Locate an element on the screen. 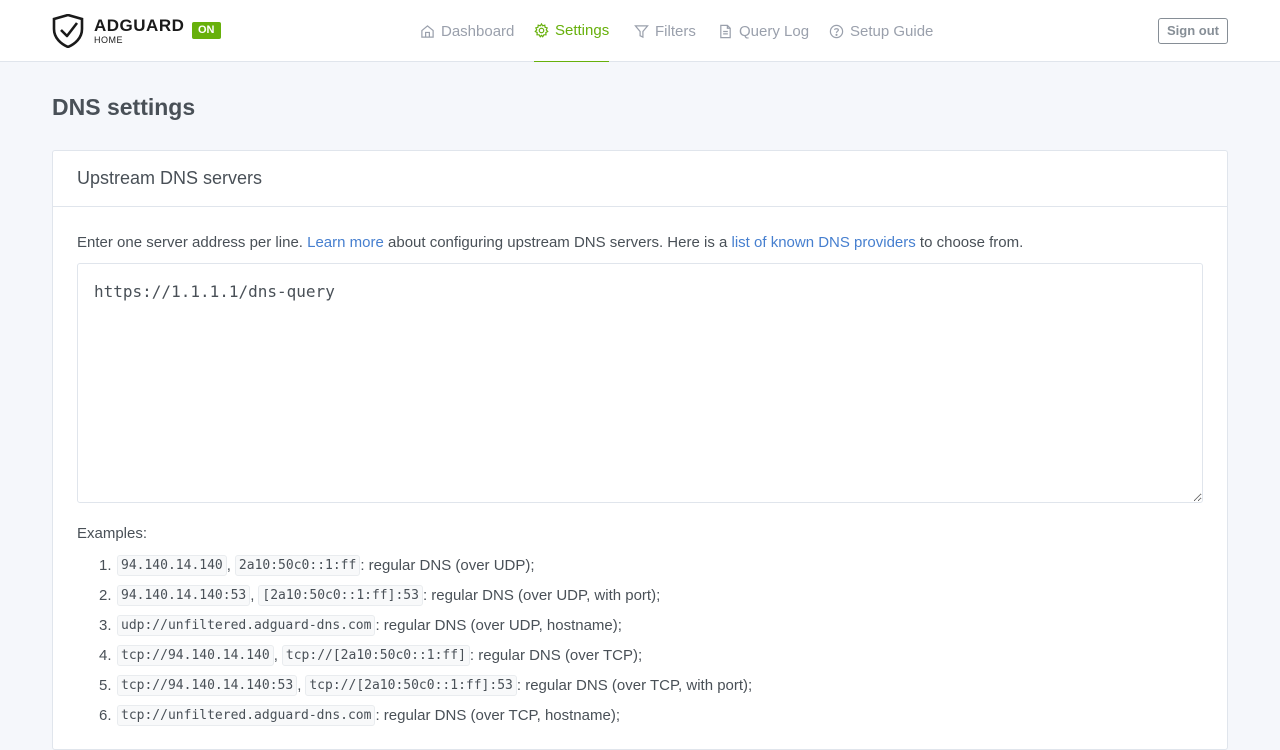 The width and height of the screenshot is (1280, 750). example-code: udp://unfiltered.adguard-dns.com is located at coordinates (246, 625).